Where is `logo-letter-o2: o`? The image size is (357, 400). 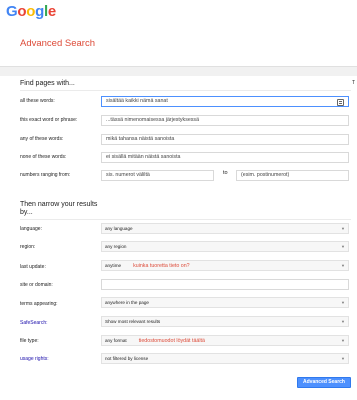
logo-letter-o2: o is located at coordinates (31, 11).